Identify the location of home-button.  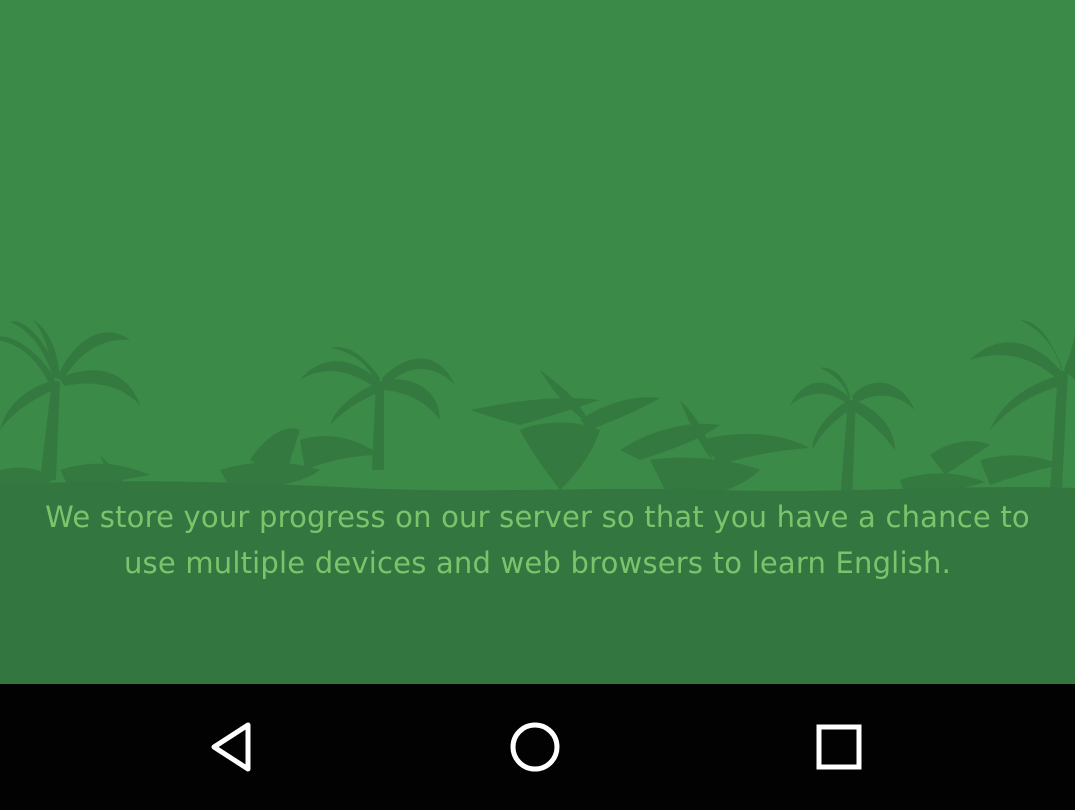
(535, 747).